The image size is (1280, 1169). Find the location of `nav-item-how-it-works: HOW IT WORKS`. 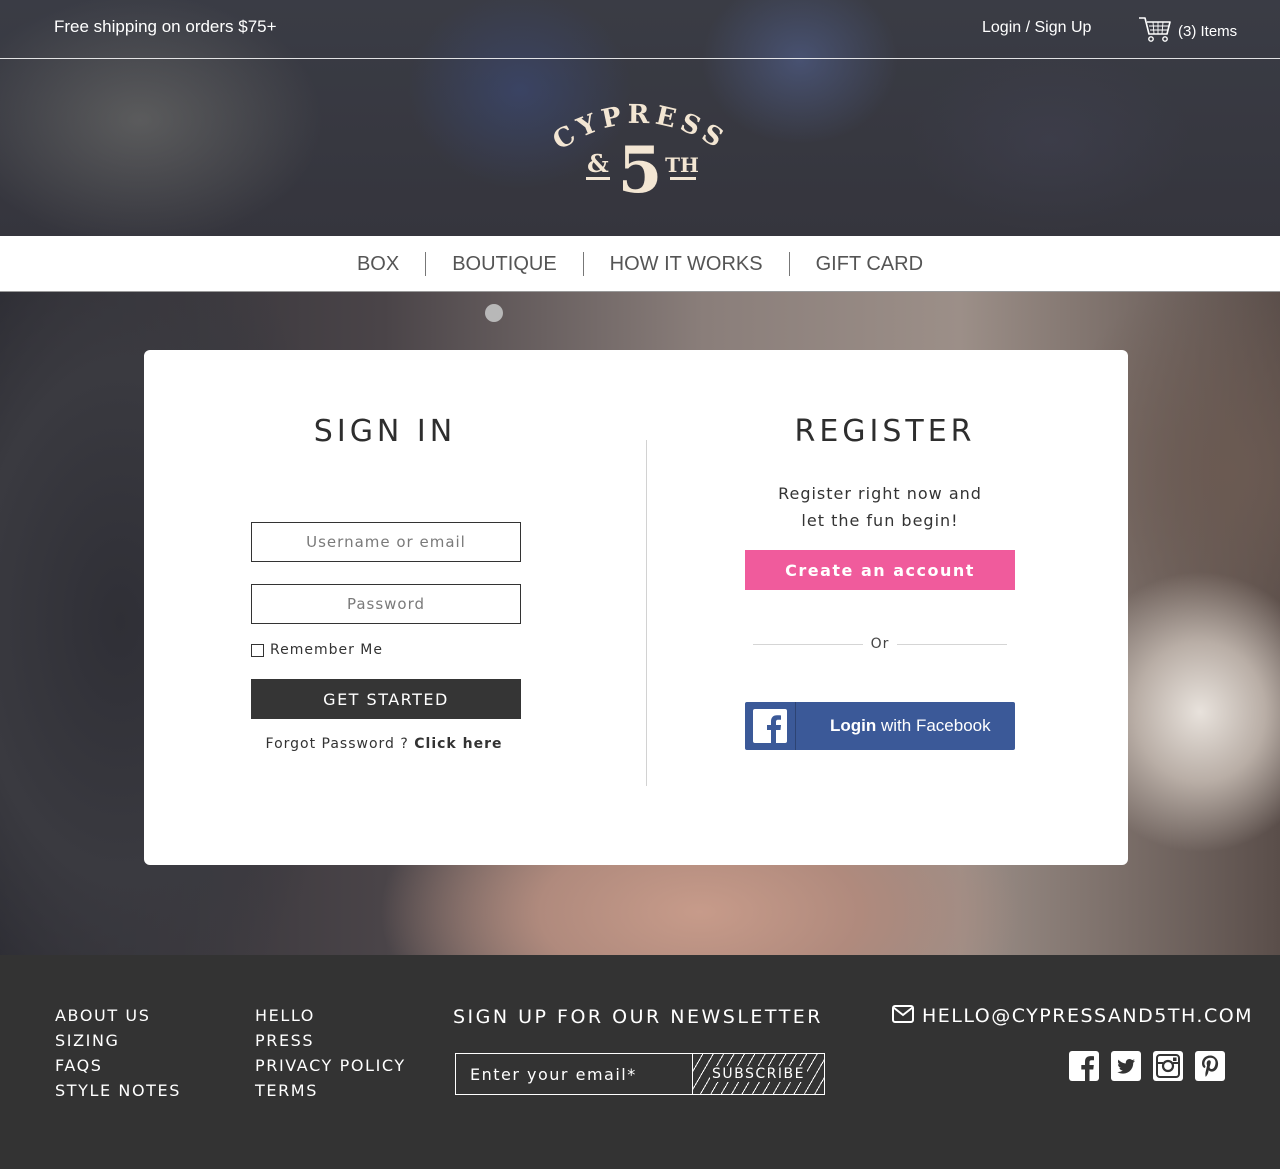

nav-item-how-it-works: HOW IT WORKS is located at coordinates (686, 264).